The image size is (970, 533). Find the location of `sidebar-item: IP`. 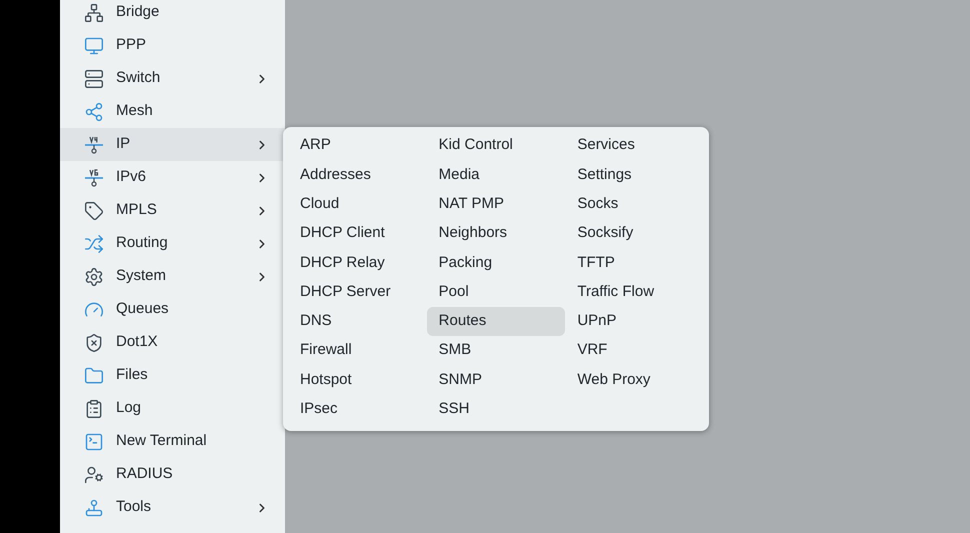

sidebar-item: IP is located at coordinates (172, 144).